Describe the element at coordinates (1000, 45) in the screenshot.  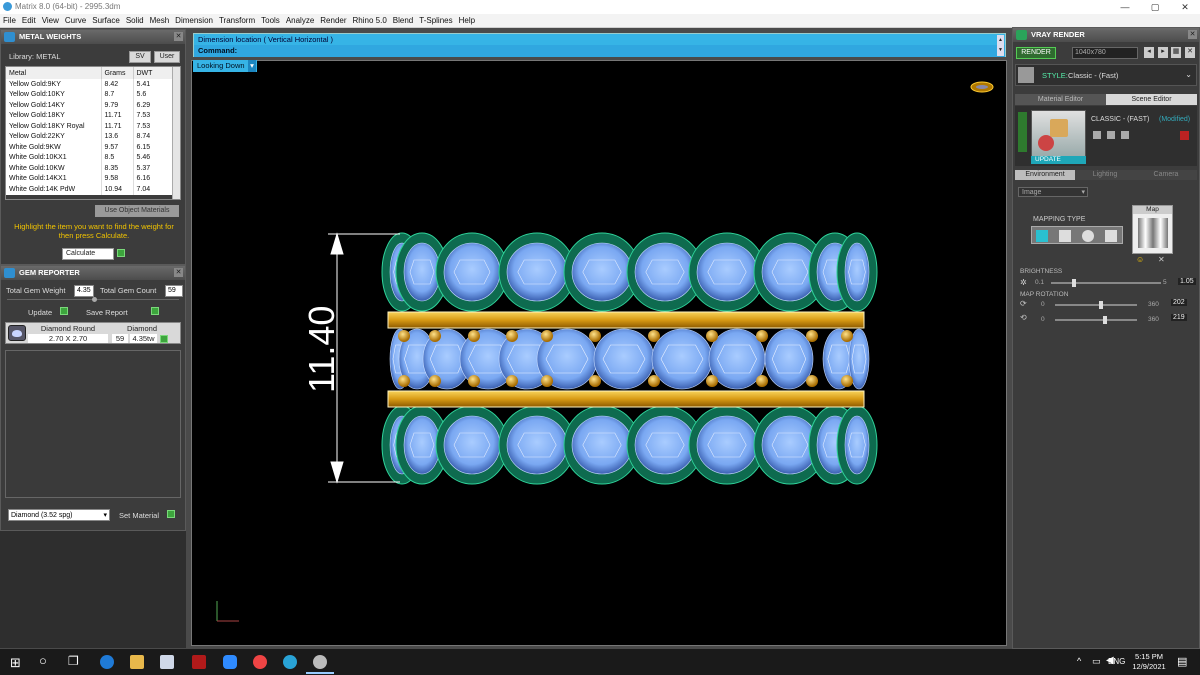
I see `command-scroll: ▲ ▼` at that location.